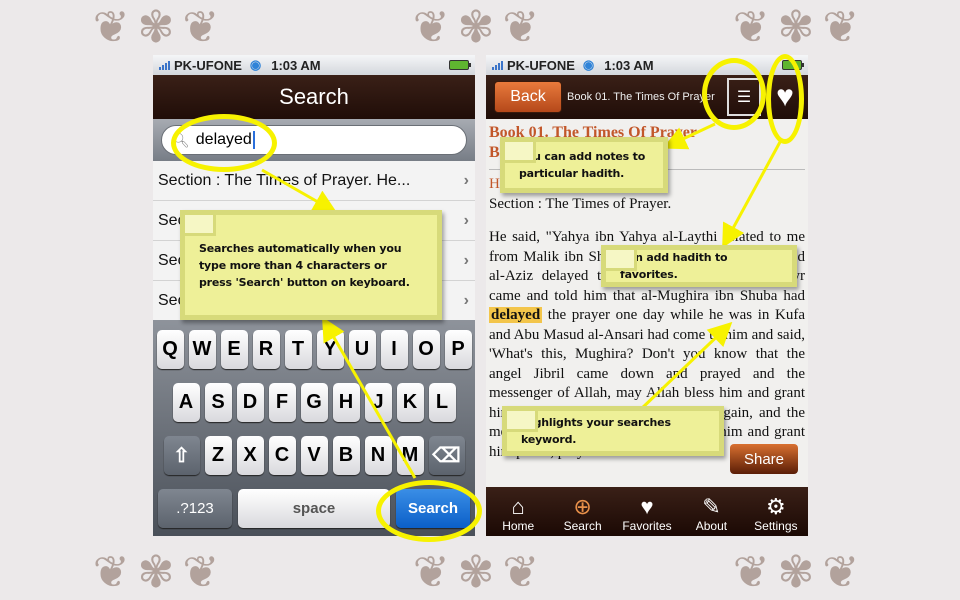  I want to click on search-navbar: Search, so click(314, 97).